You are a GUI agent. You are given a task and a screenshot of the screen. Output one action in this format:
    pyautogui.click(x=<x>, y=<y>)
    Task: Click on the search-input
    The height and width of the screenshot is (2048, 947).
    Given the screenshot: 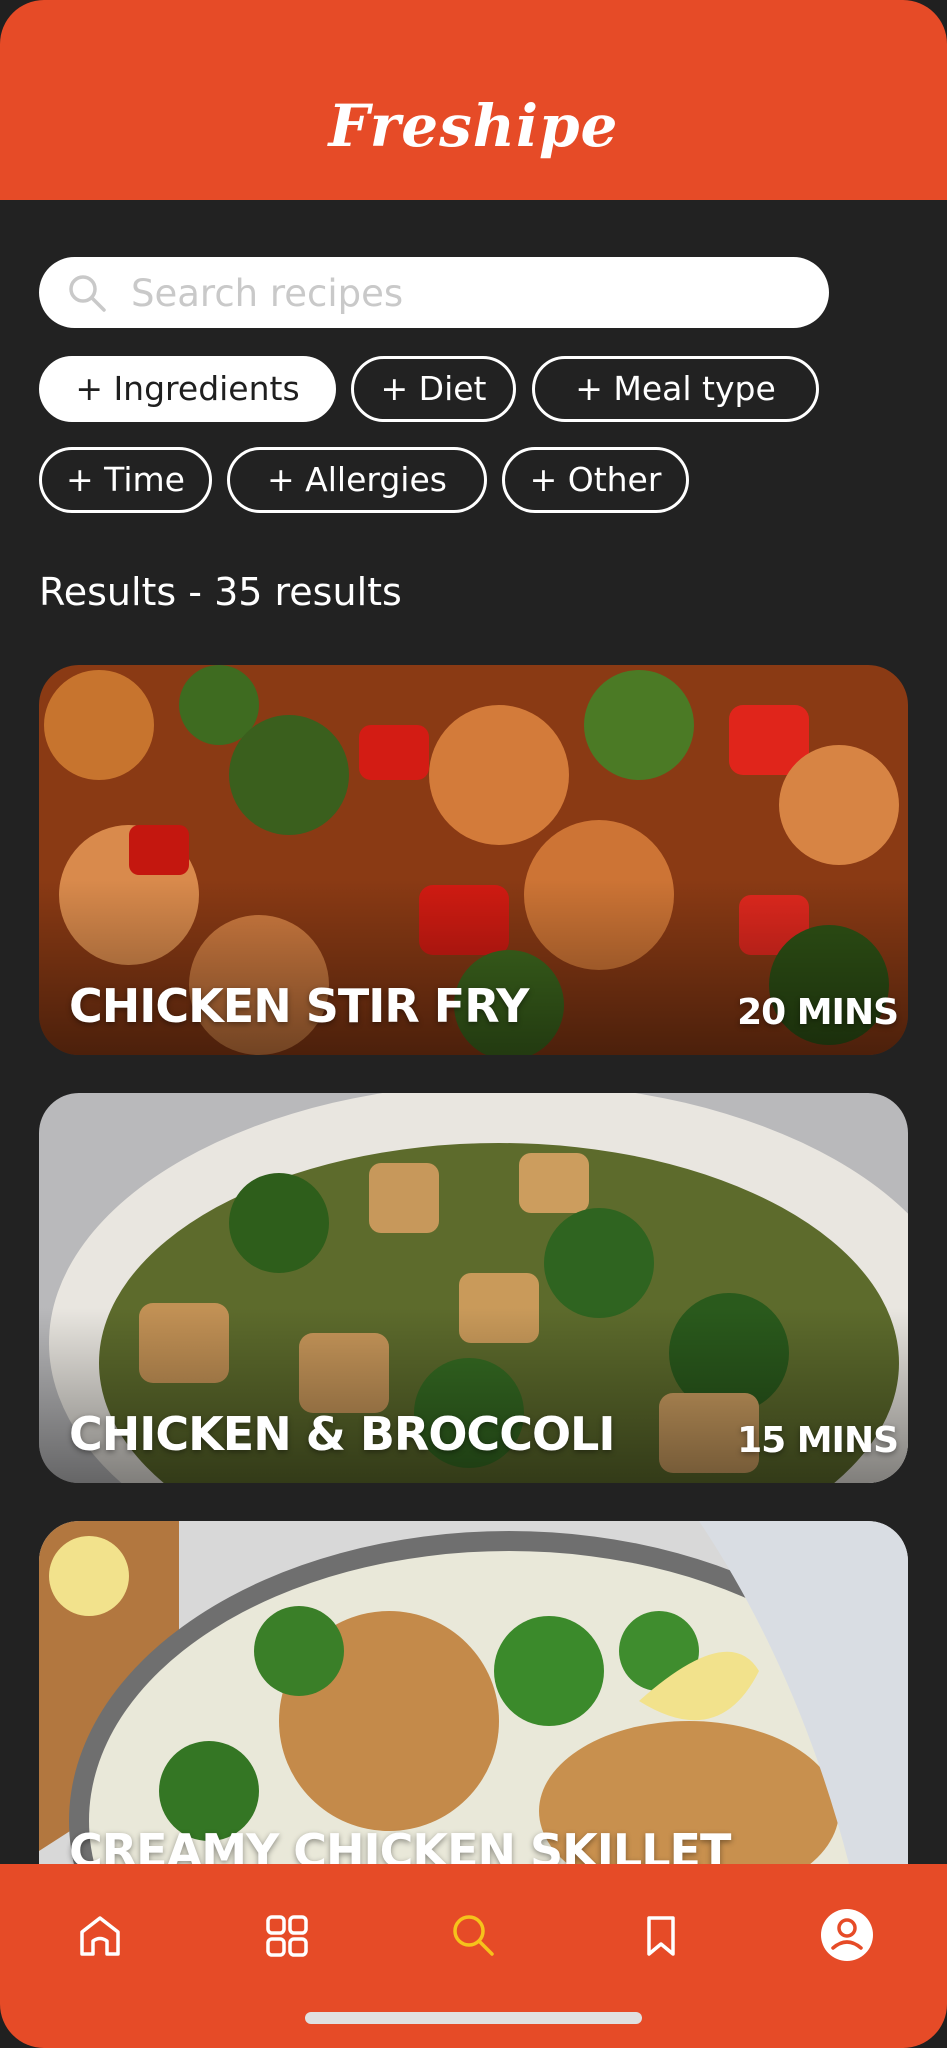 What is the action you would take?
    pyautogui.click(x=471, y=293)
    